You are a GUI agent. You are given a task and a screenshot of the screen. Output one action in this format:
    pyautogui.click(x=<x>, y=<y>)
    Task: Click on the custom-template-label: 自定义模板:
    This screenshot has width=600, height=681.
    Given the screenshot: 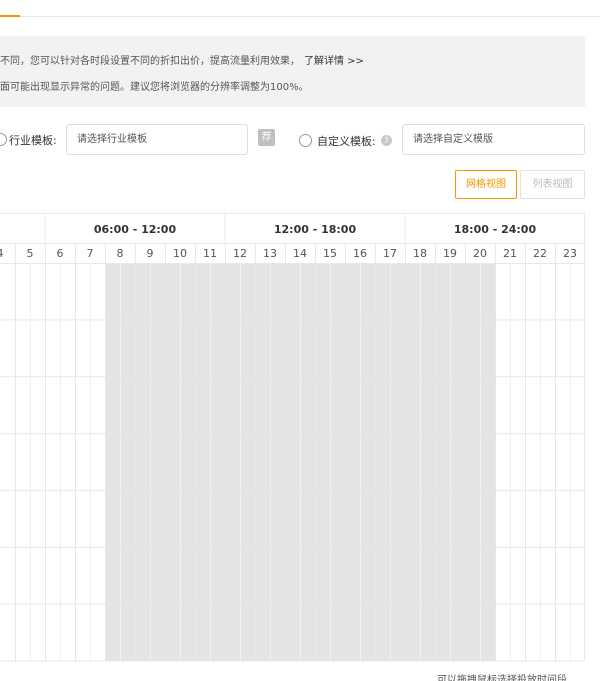 What is the action you would take?
    pyautogui.click(x=346, y=141)
    